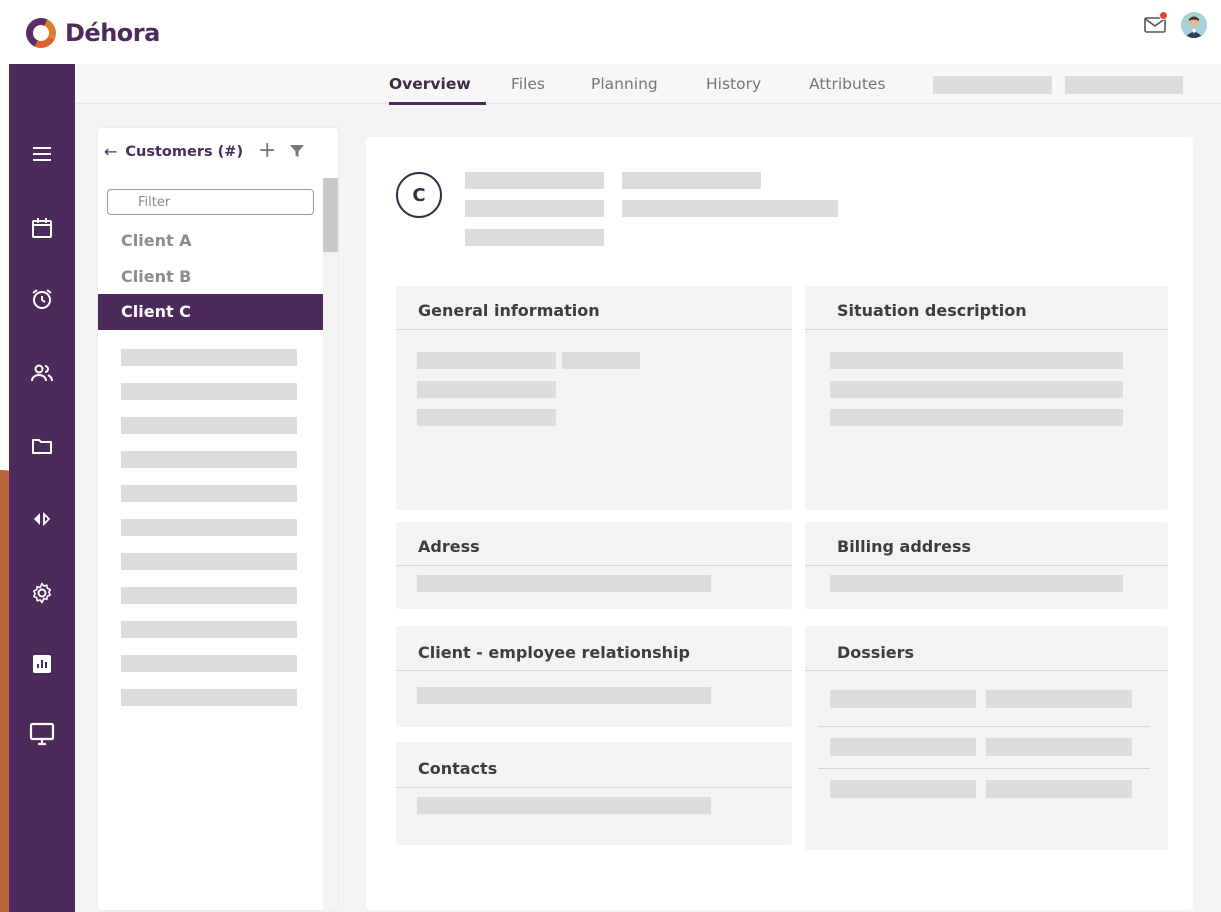  Describe the element at coordinates (419, 195) in the screenshot. I see `client-avatar: C` at that location.